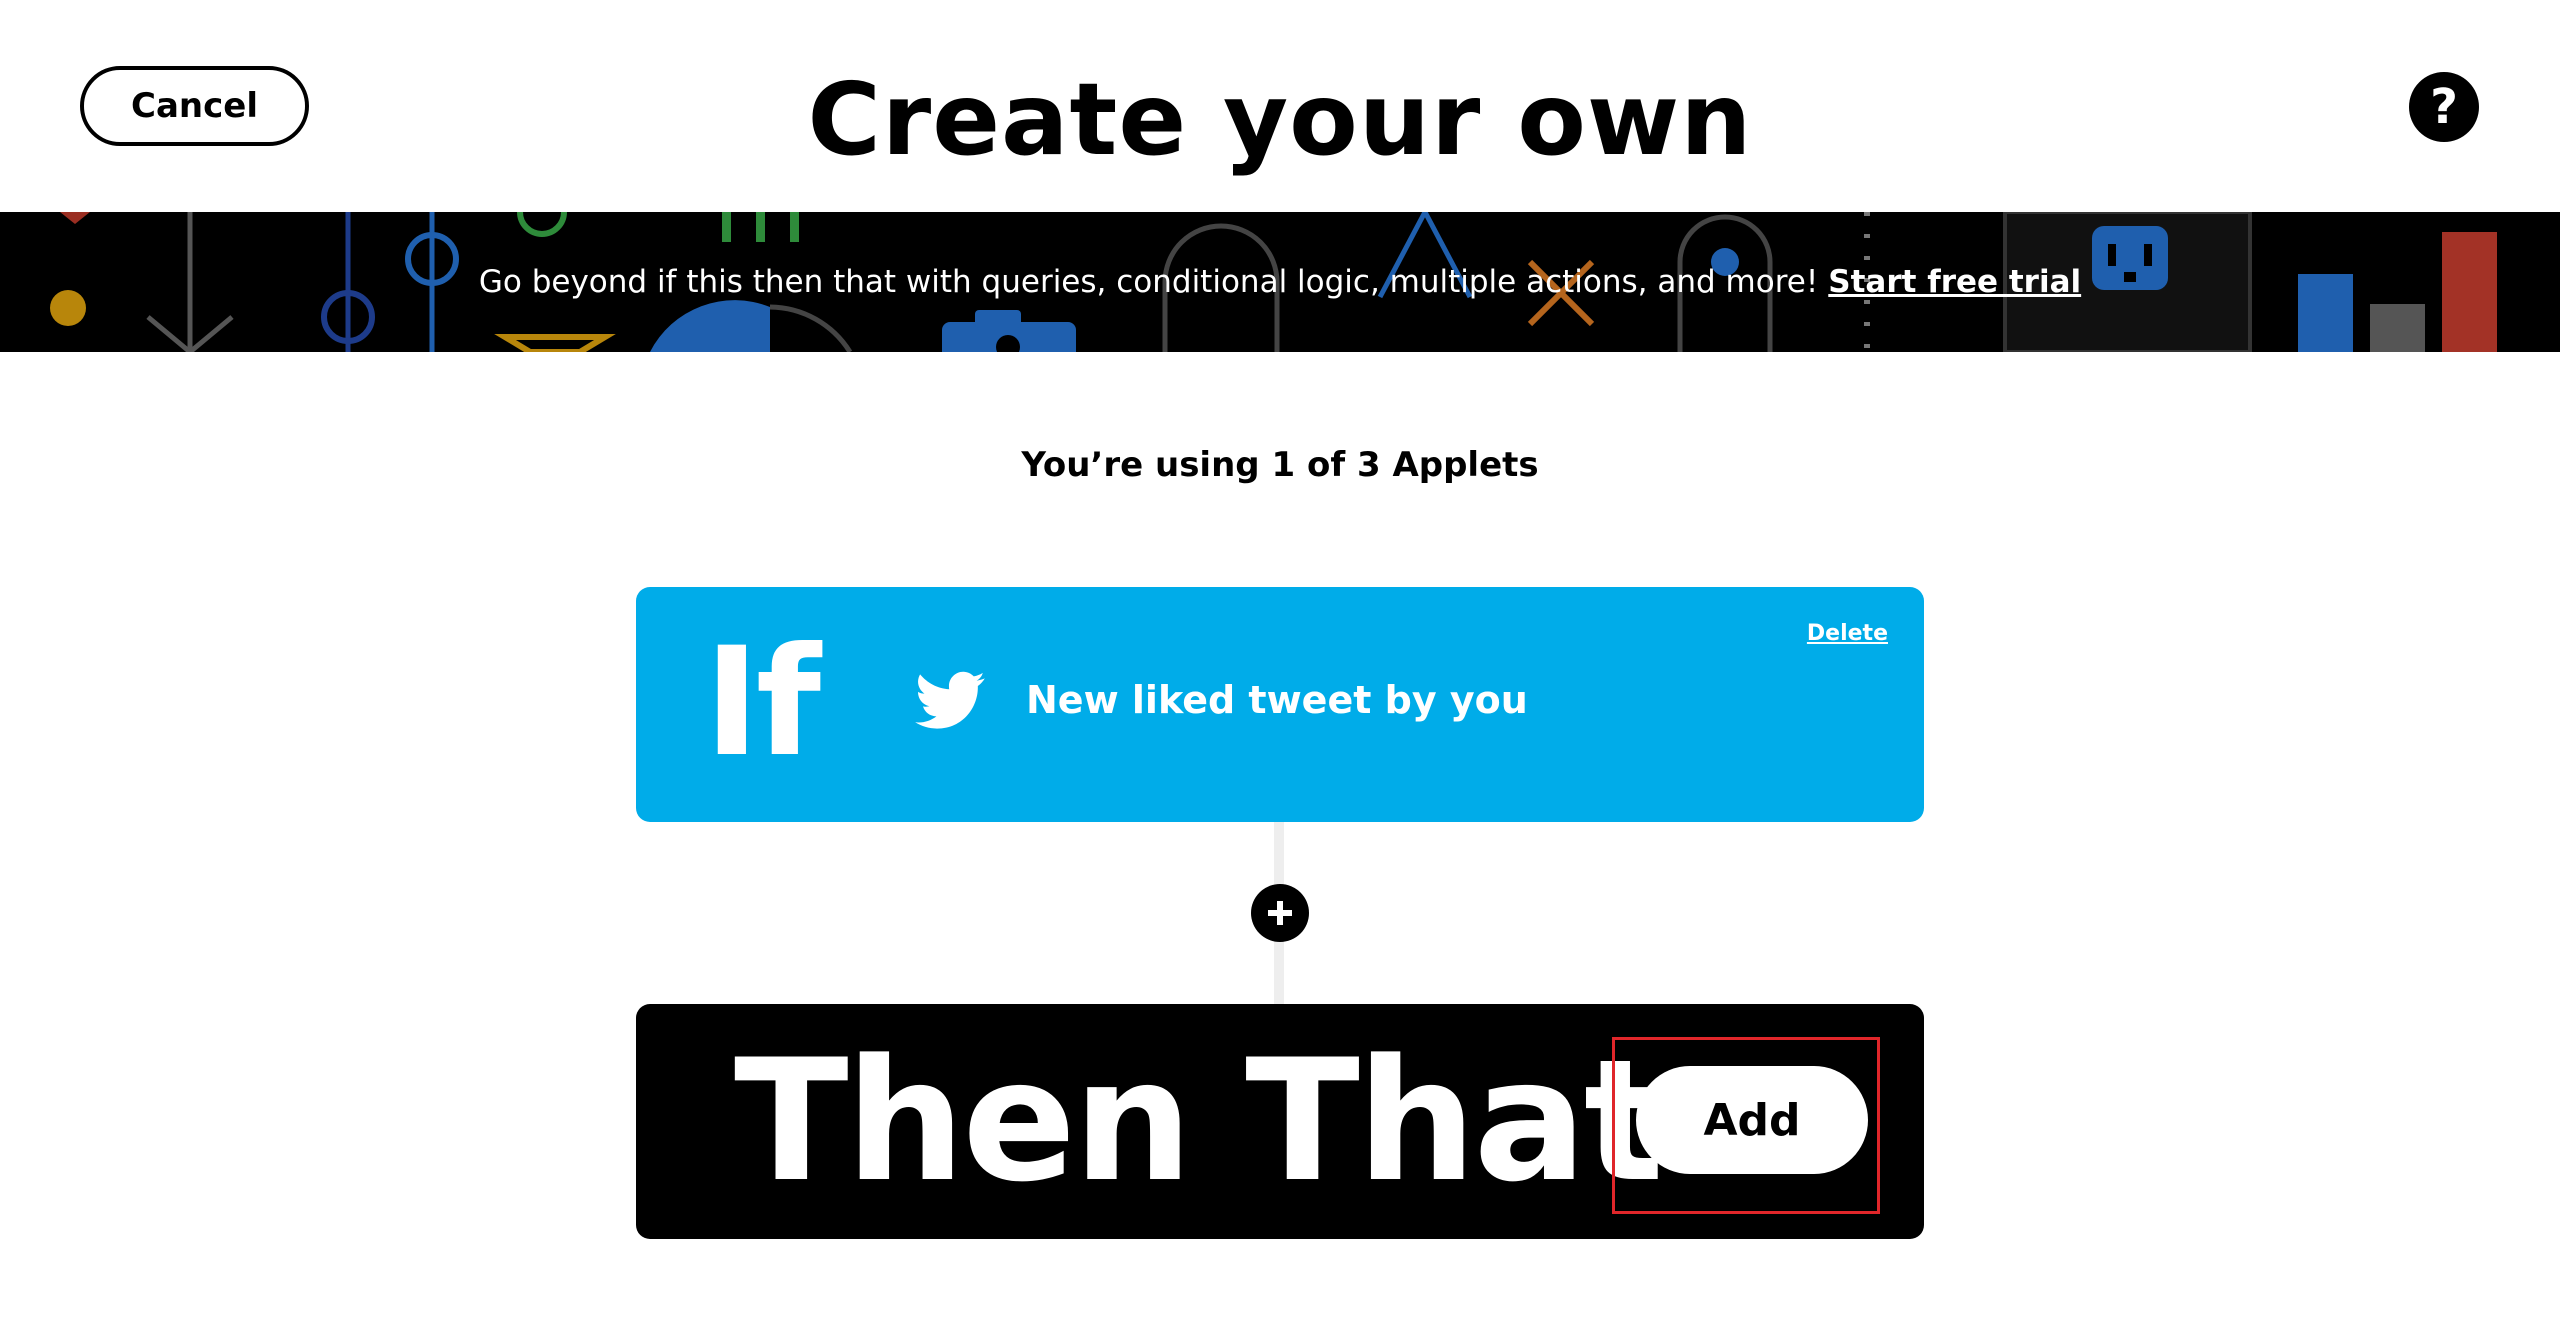 Image resolution: width=2560 pixels, height=1331 pixels. Describe the element at coordinates (1954, 282) in the screenshot. I see `start-free-trial-link: Start free trial` at that location.